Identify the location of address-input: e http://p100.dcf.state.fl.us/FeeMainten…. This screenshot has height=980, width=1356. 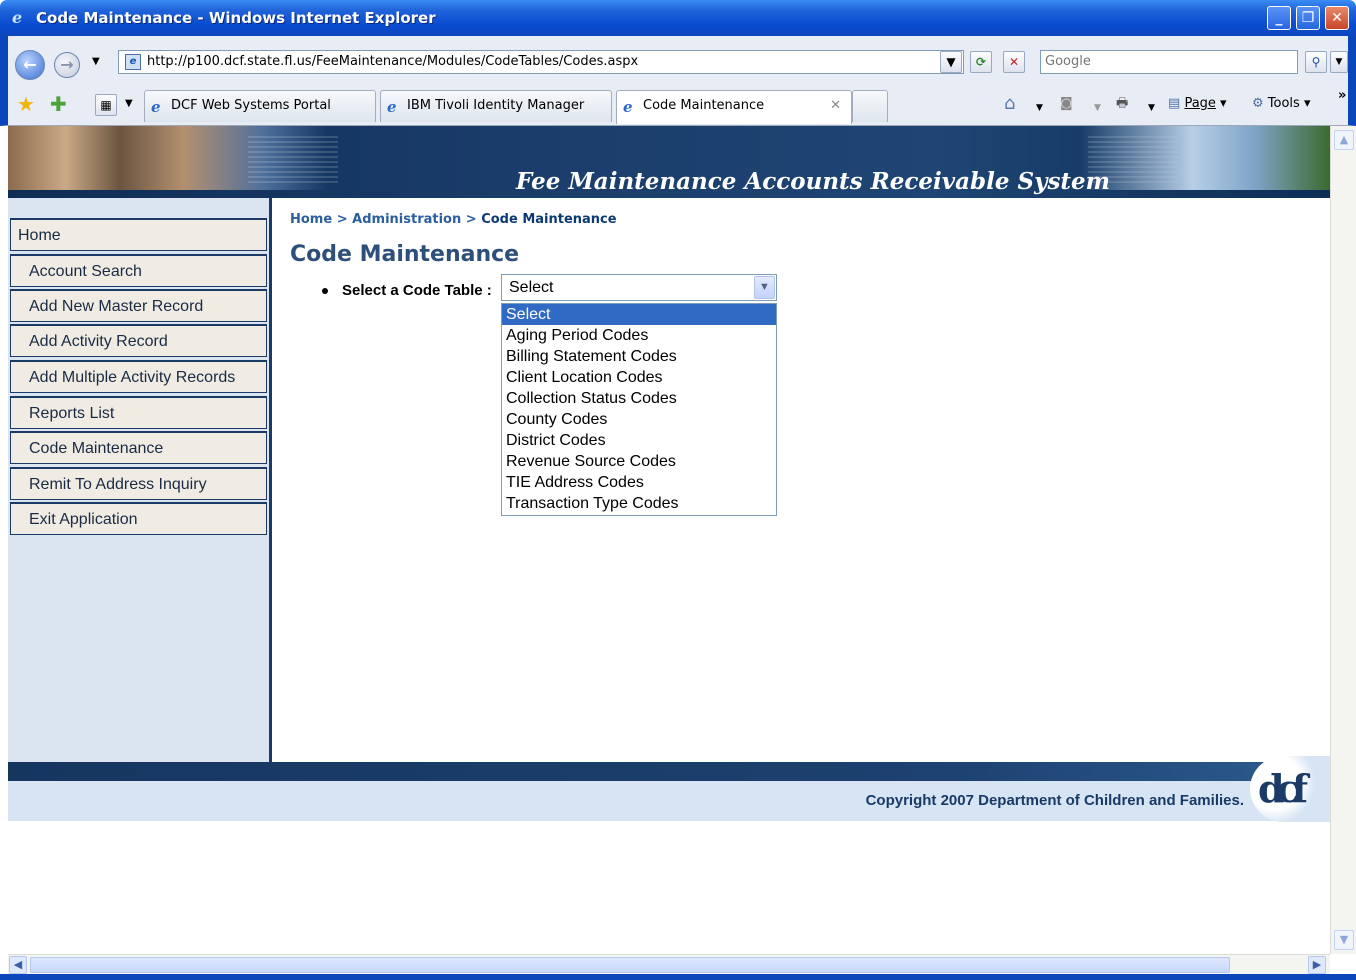
(541, 62).